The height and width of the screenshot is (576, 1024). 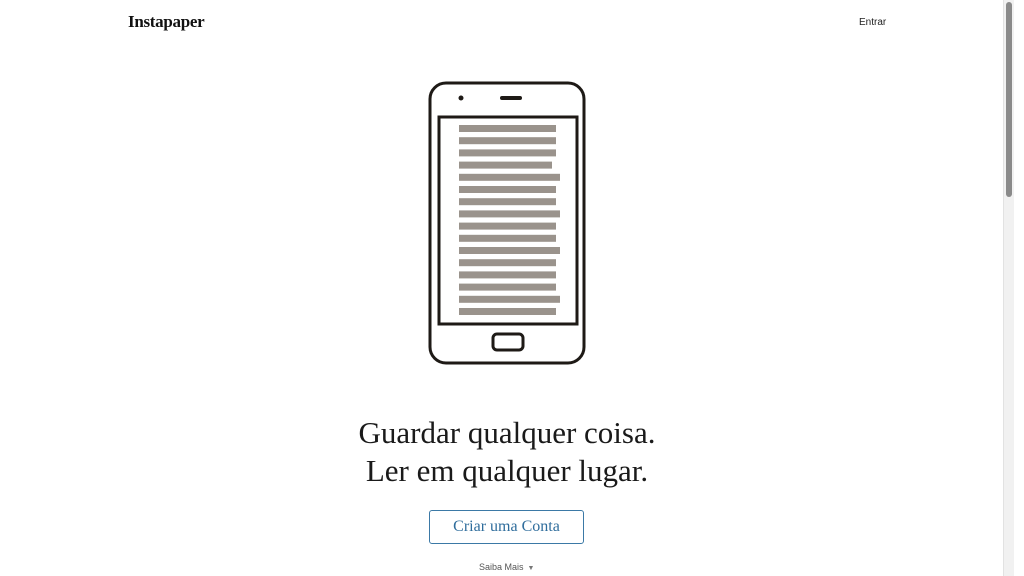 I want to click on learn-more-label: Saiba Mais, so click(x=501, y=567).